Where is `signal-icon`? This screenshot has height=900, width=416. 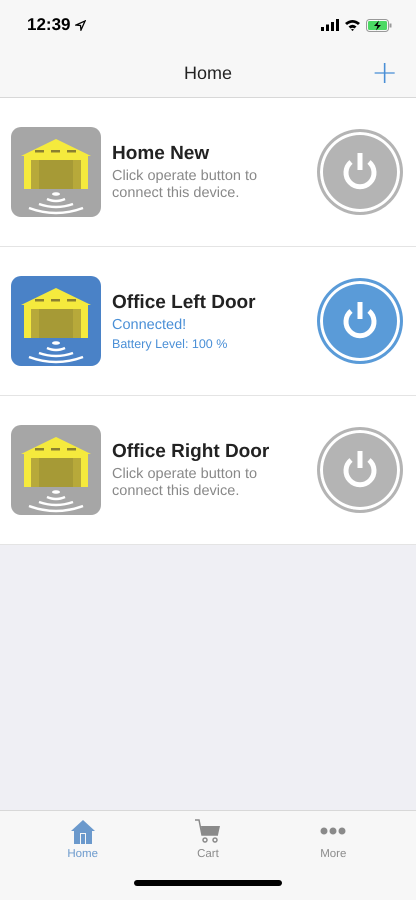 signal-icon is located at coordinates (330, 25).